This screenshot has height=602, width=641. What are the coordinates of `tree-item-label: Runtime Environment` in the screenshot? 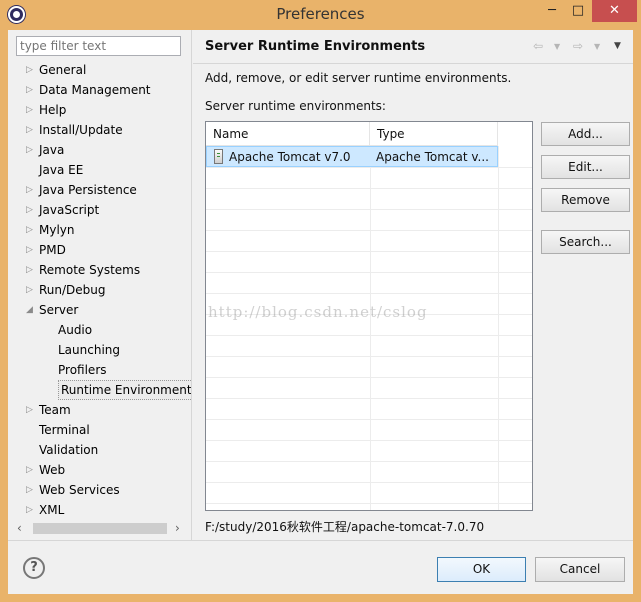 It's located at (125, 390).